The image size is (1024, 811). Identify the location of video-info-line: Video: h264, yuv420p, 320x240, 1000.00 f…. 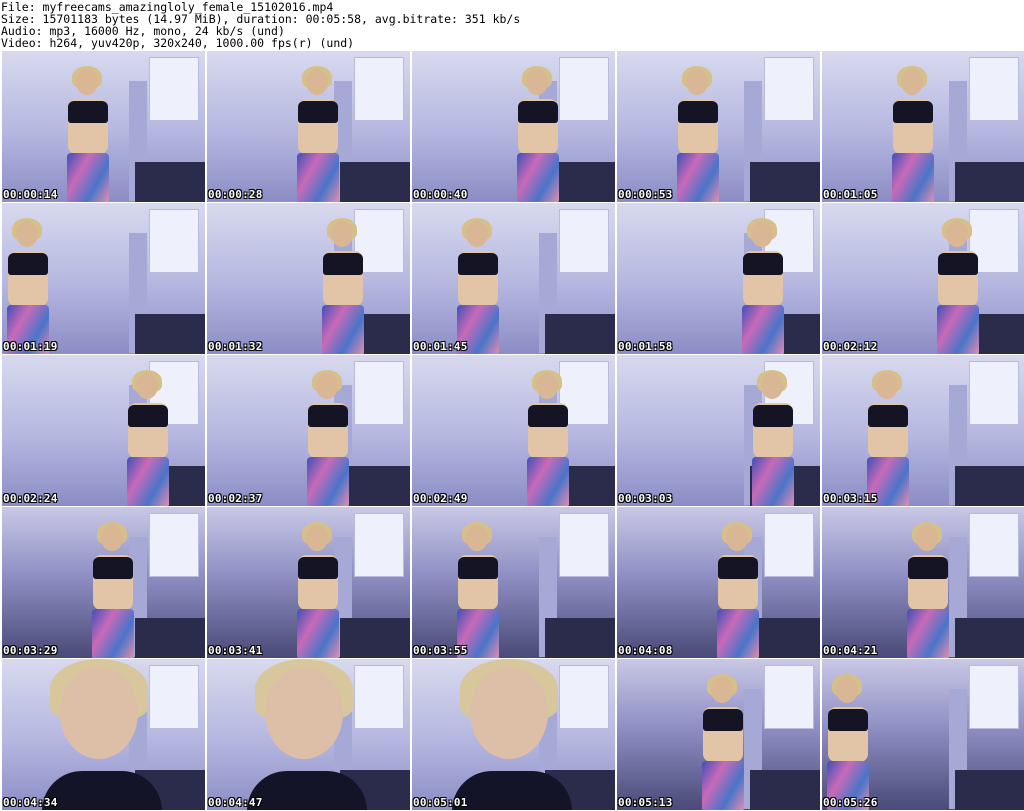
(178, 43).